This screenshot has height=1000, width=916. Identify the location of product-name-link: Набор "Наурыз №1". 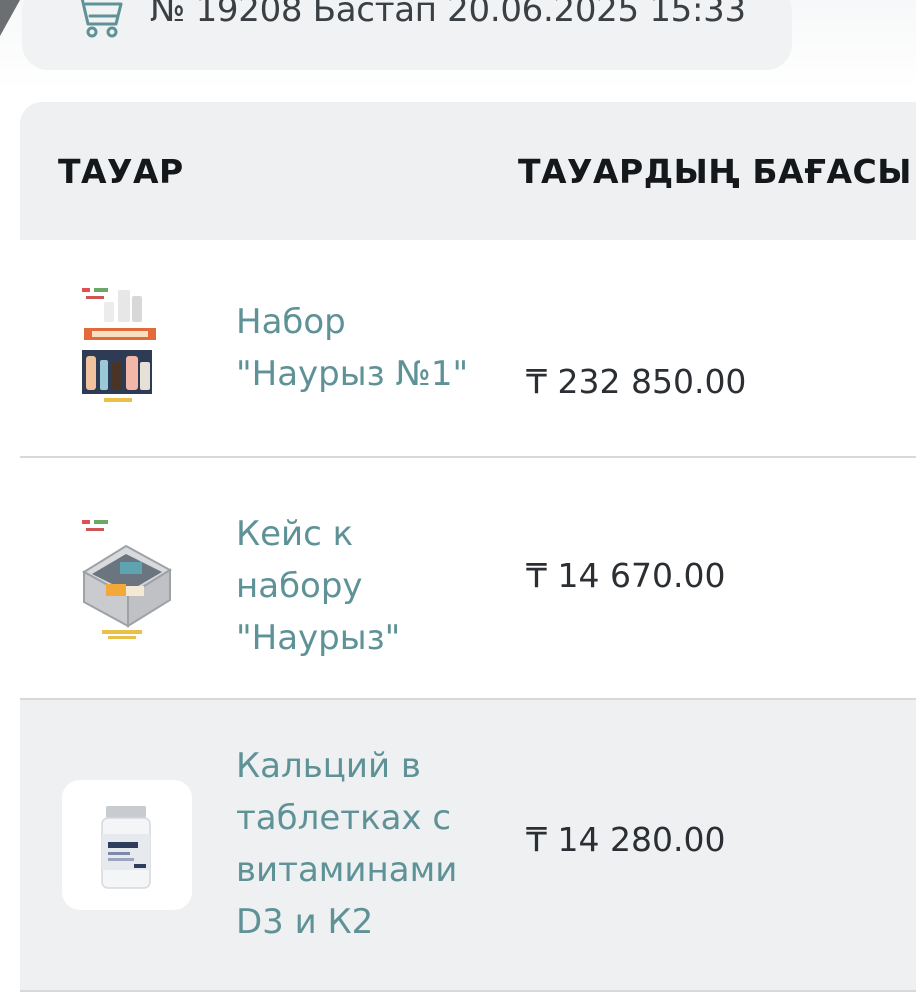
(366, 348).